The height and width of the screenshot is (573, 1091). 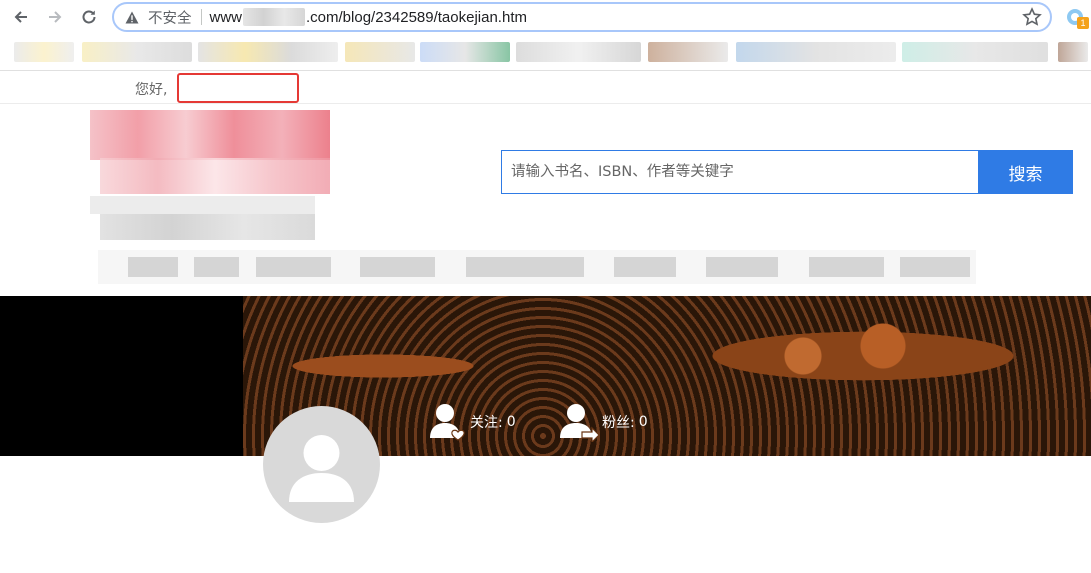 I want to click on url-path: .com/blog/2342589/taokejian.htm, so click(x=416, y=17).